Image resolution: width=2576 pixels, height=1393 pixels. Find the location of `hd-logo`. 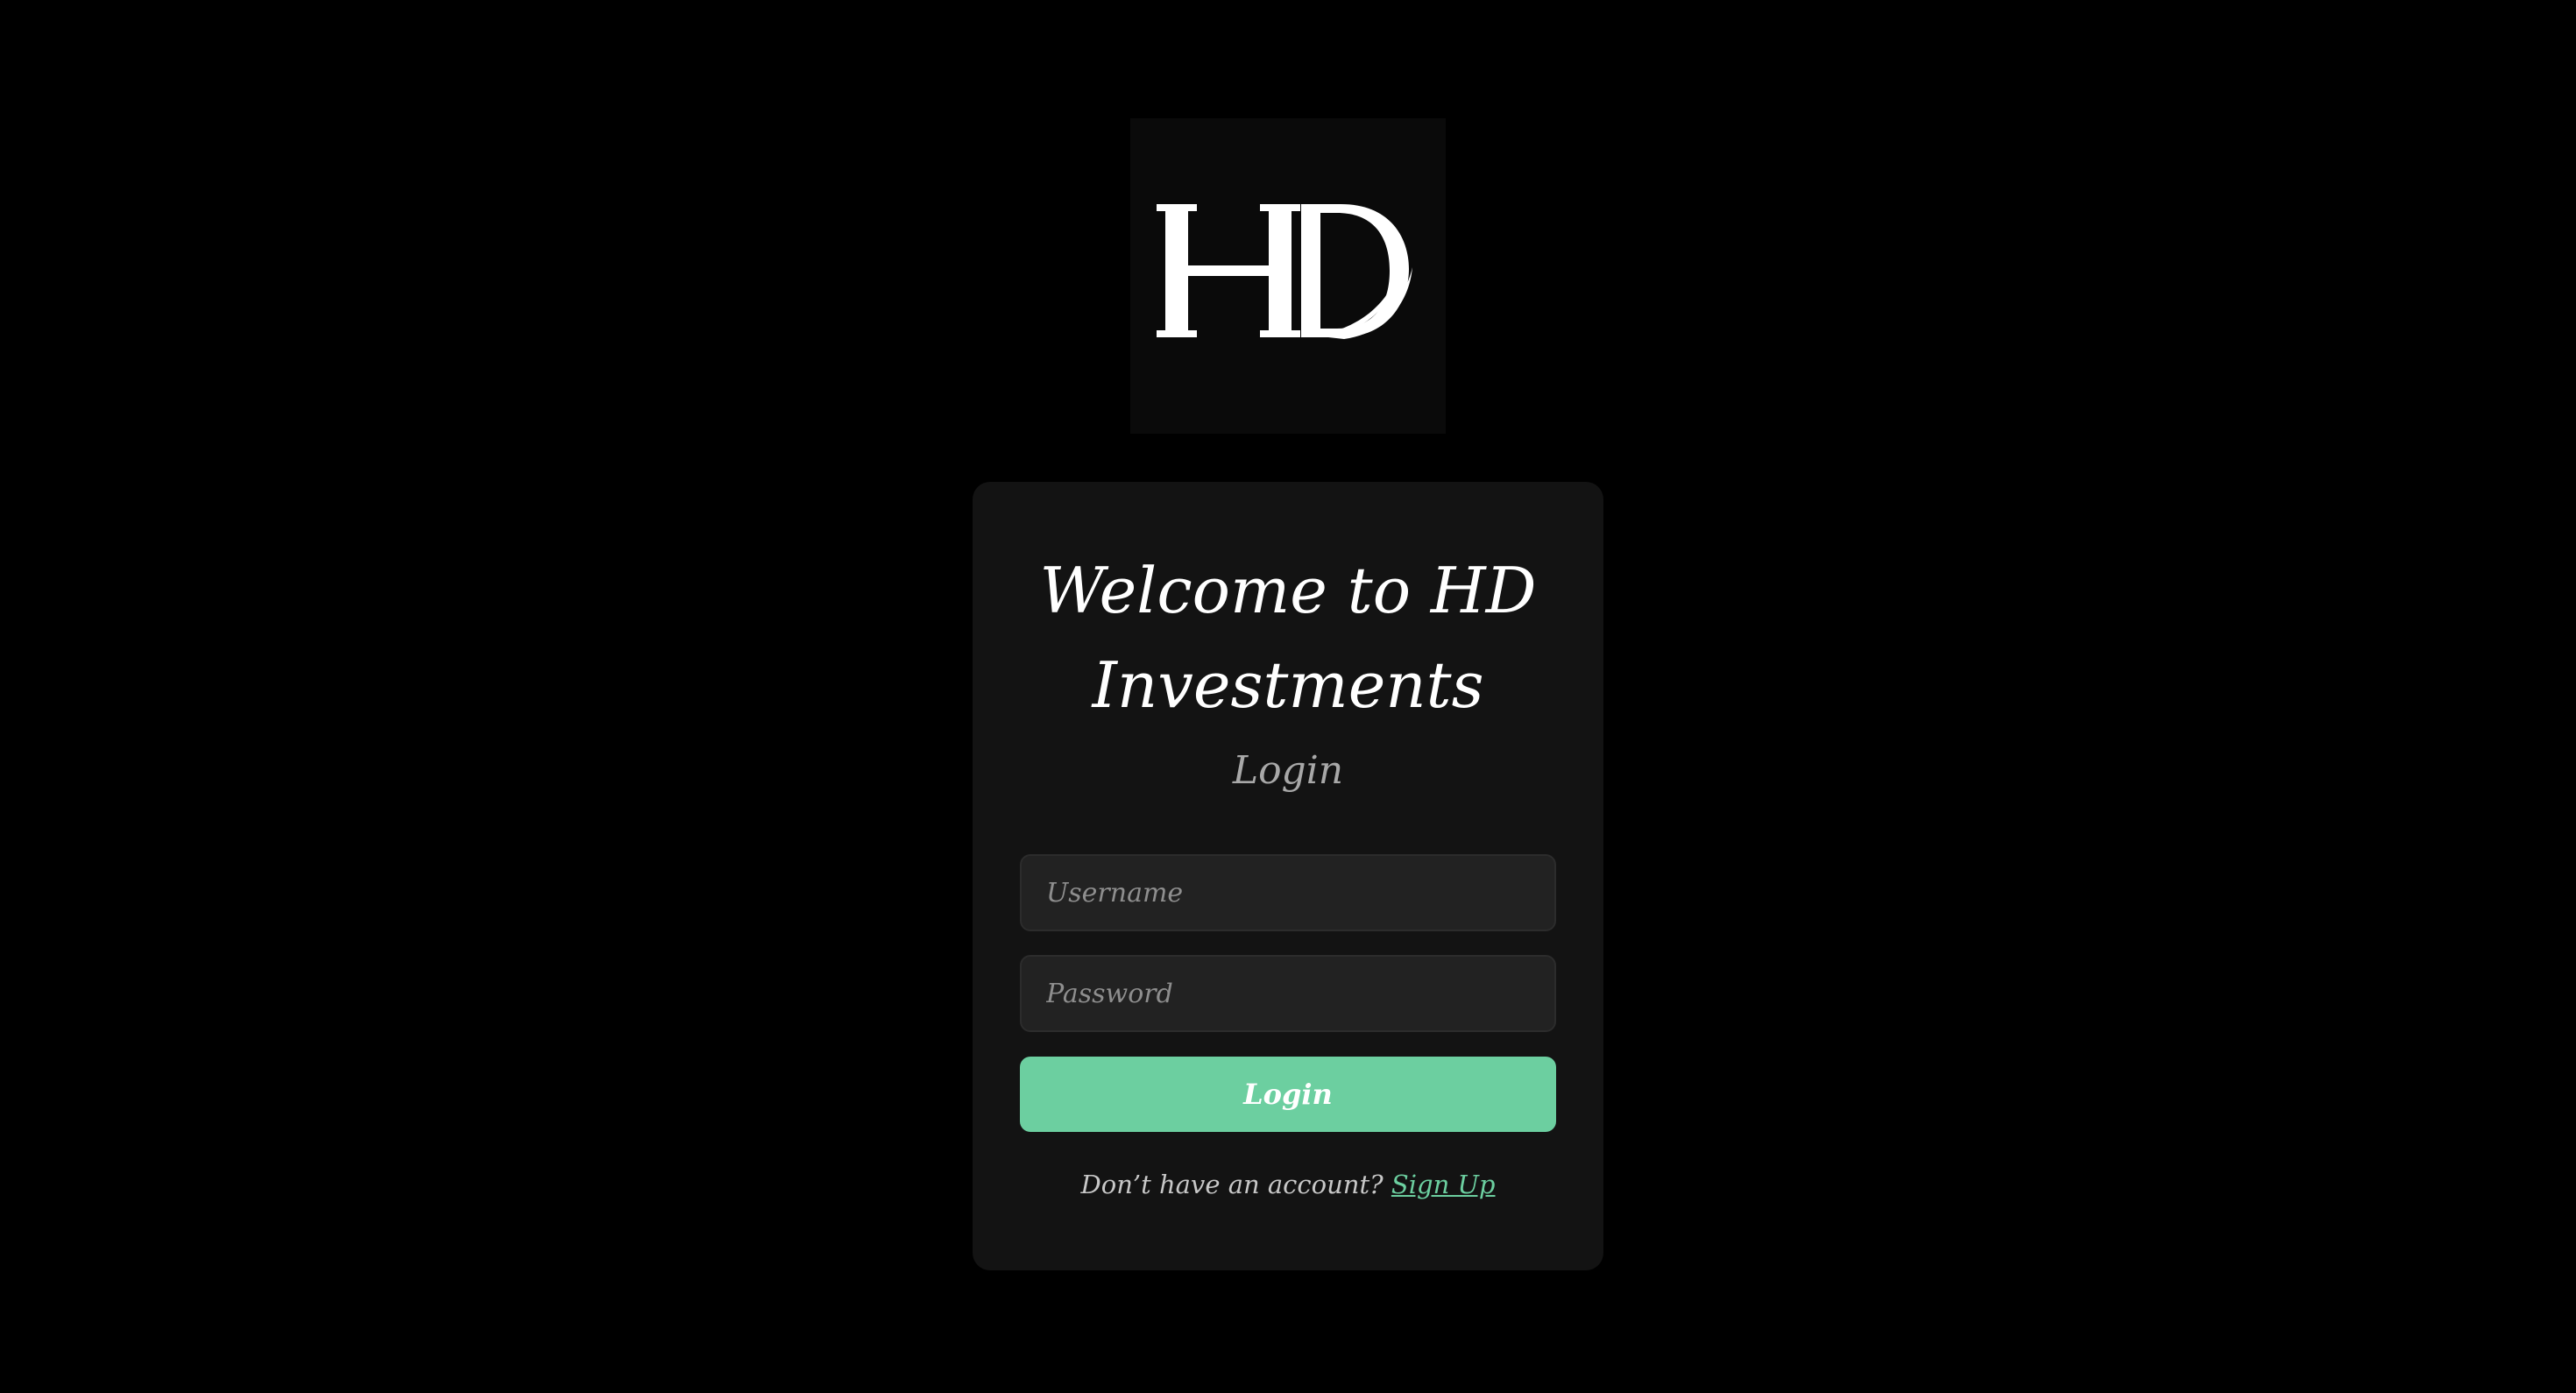

hd-logo is located at coordinates (1288, 276).